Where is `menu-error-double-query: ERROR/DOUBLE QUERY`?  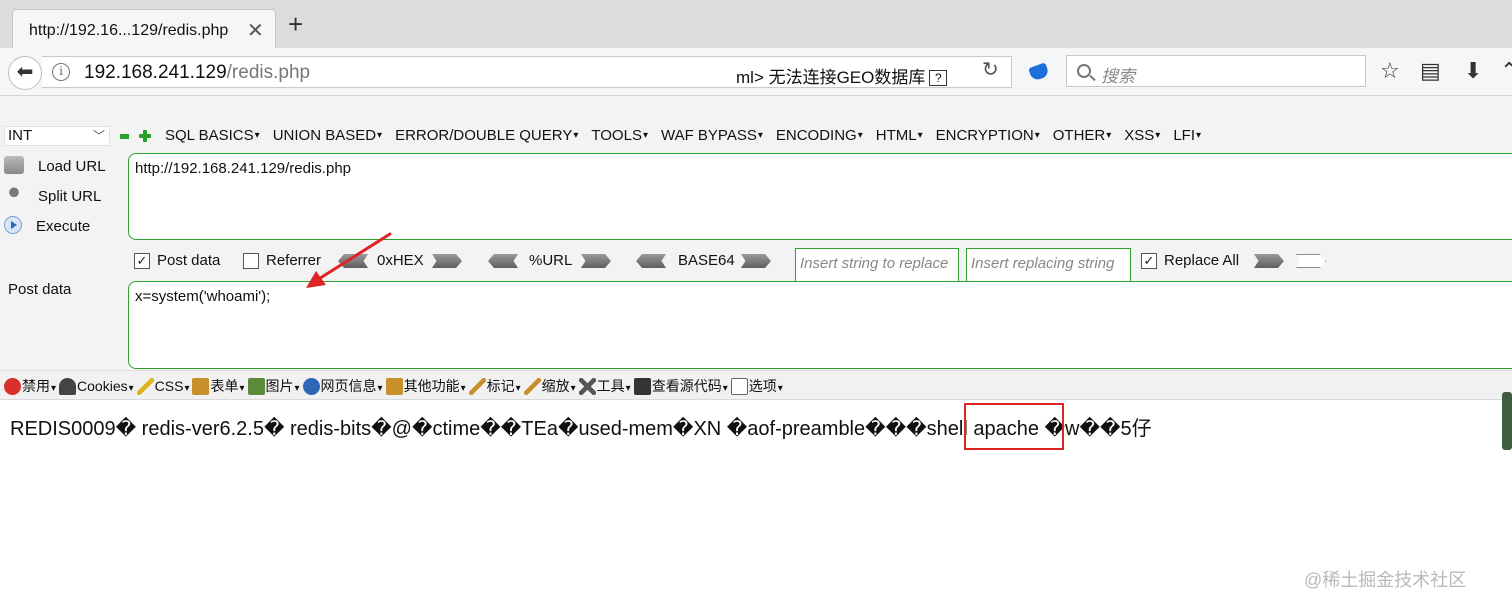
menu-error-double-query: ERROR/DOUBLE QUERY is located at coordinates (486, 135).